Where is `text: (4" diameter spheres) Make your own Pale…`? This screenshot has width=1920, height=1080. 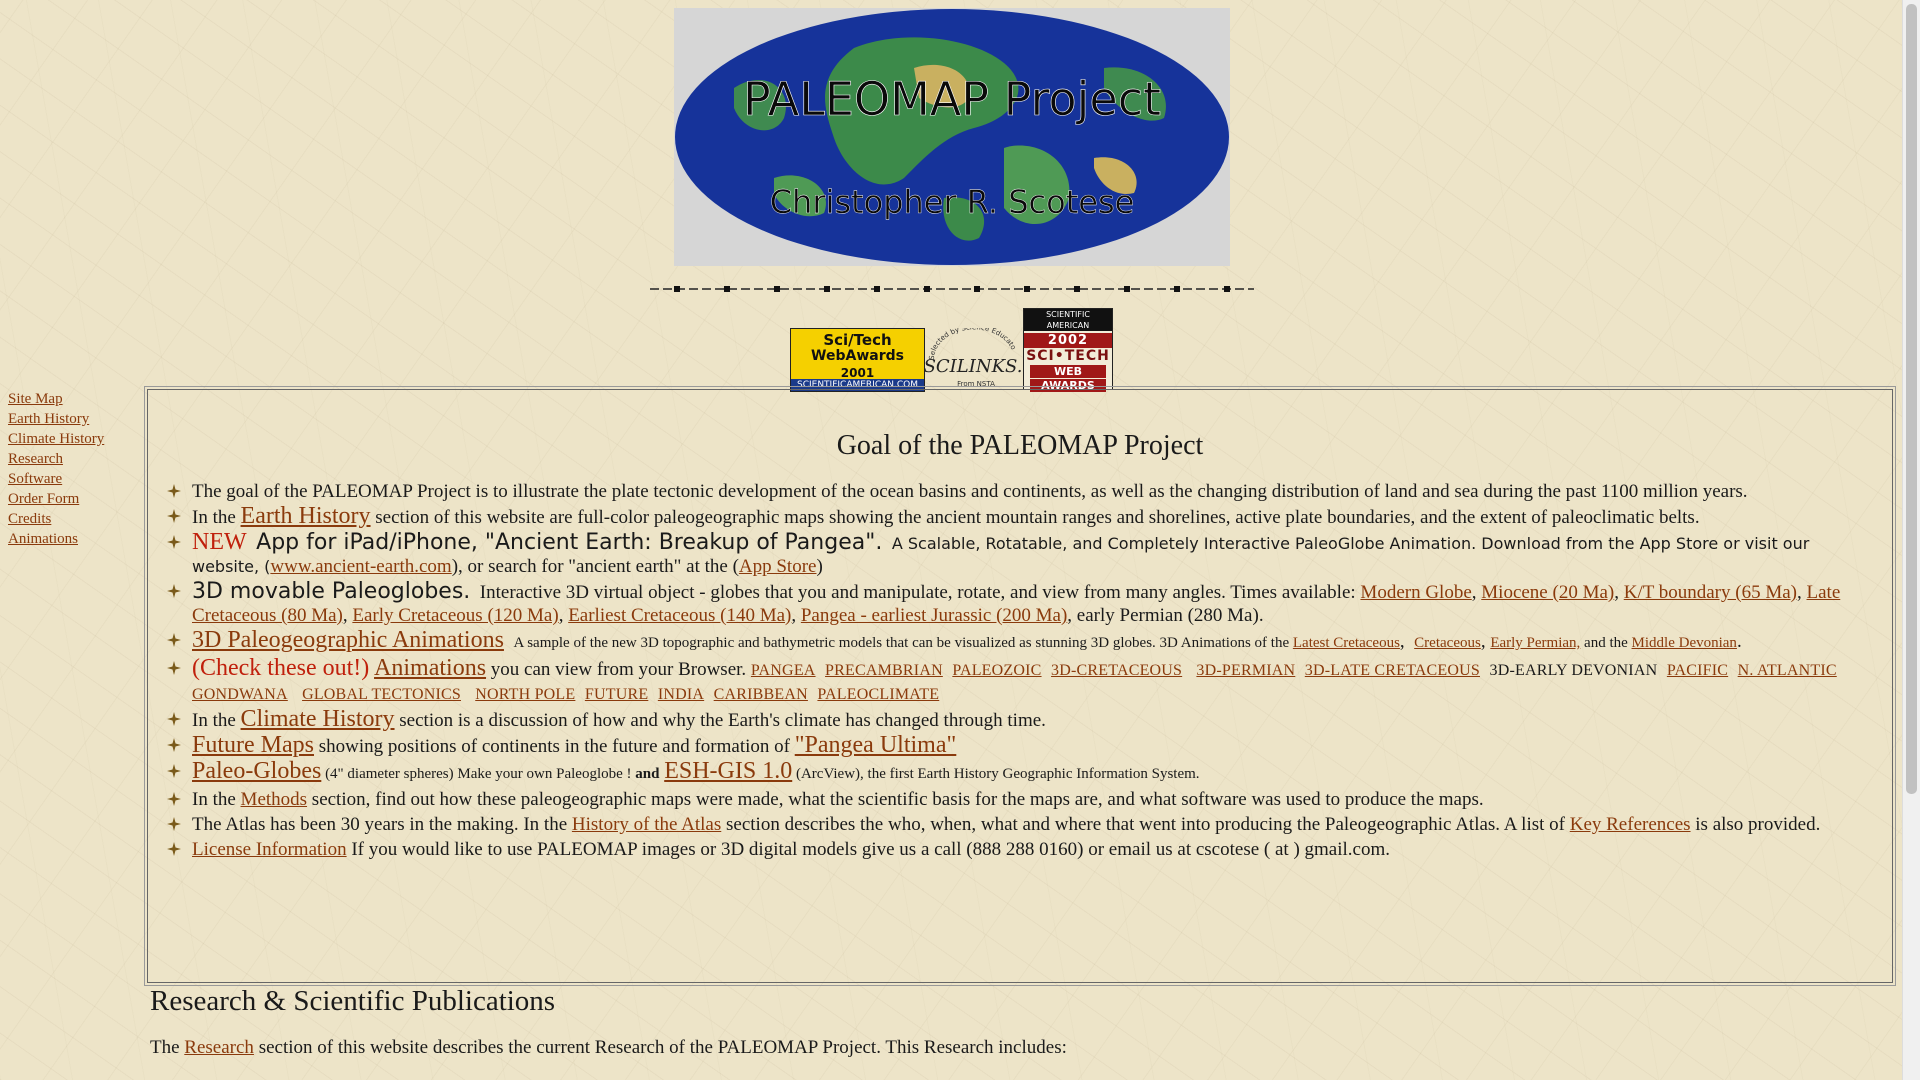
text: (4" diameter spheres) Make your own Pale… is located at coordinates (478, 774).